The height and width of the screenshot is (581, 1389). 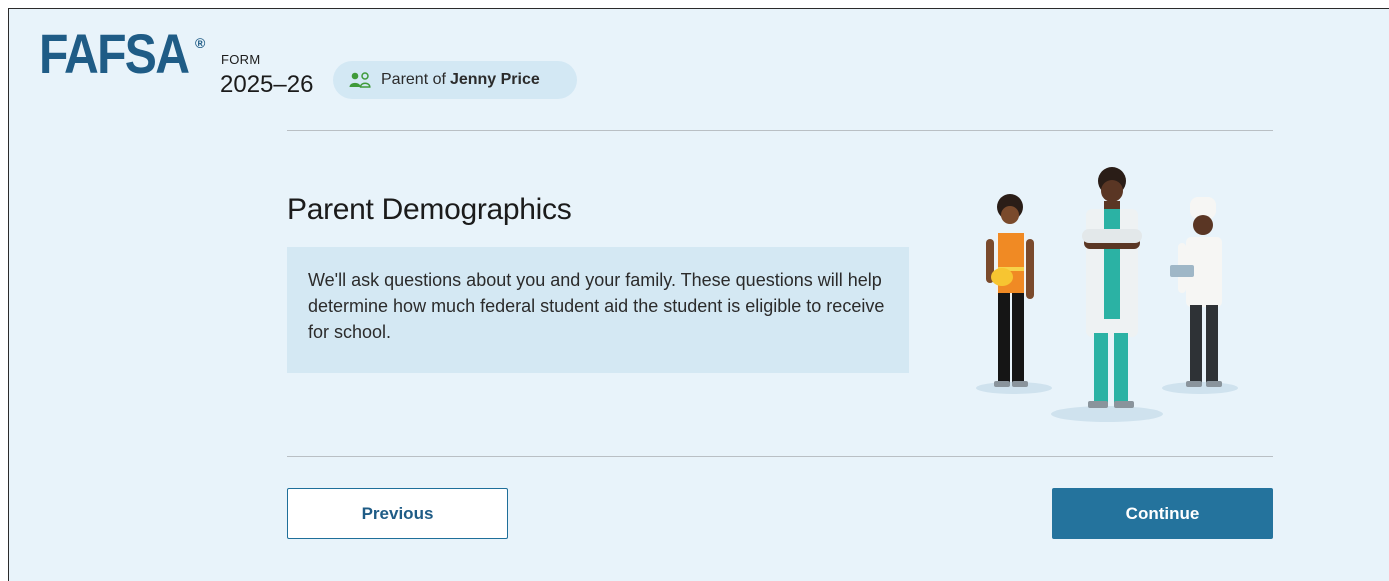 I want to click on form-label: FORM, so click(x=241, y=59).